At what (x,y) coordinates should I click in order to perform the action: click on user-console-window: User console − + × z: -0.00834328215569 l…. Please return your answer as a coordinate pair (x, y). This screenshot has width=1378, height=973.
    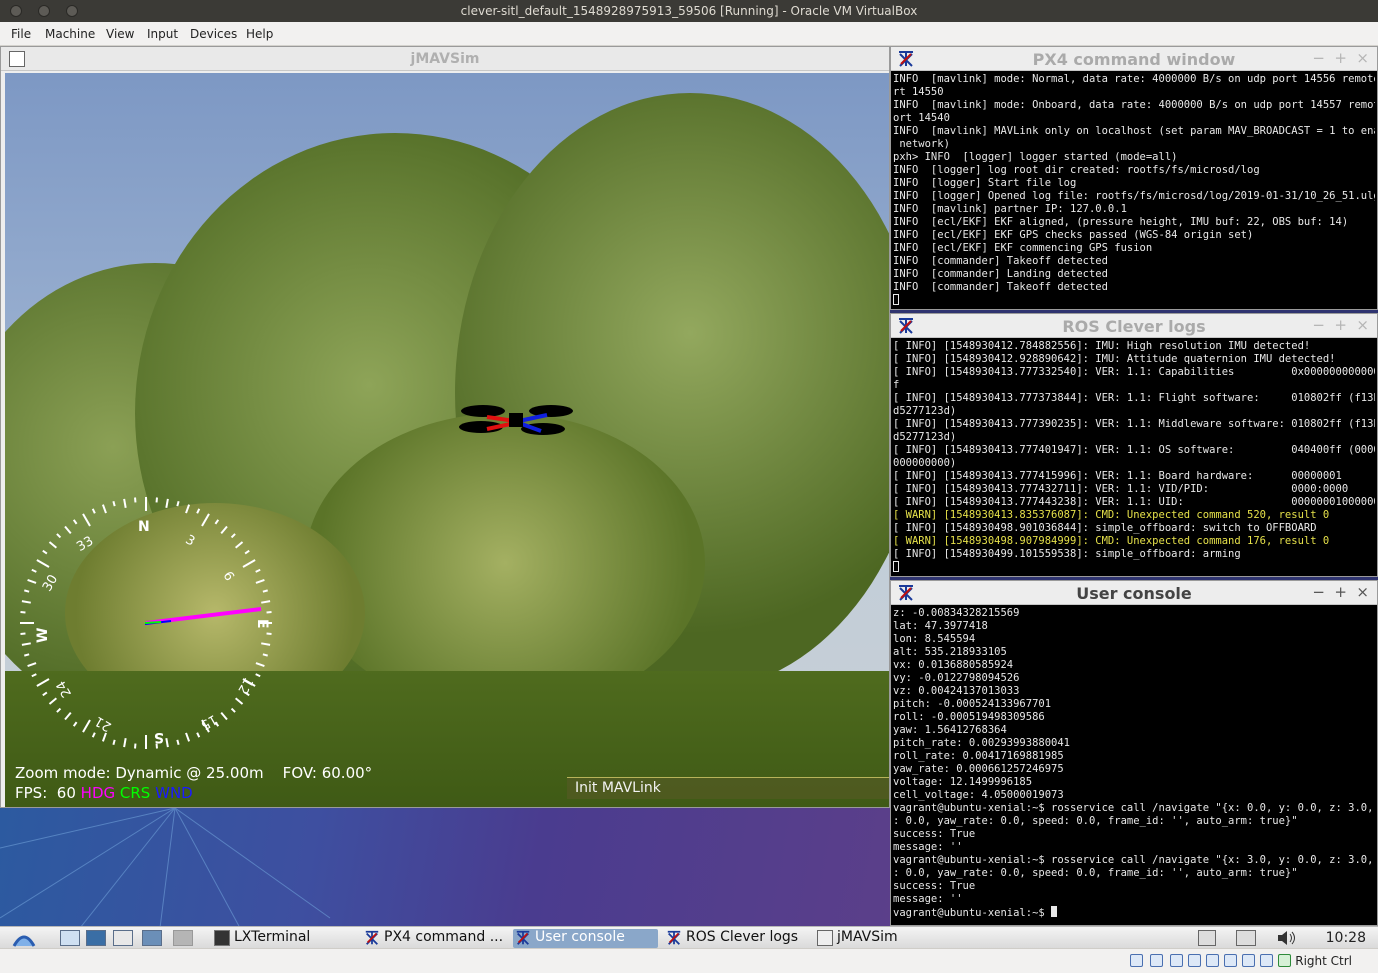
    Looking at the image, I should click on (1134, 753).